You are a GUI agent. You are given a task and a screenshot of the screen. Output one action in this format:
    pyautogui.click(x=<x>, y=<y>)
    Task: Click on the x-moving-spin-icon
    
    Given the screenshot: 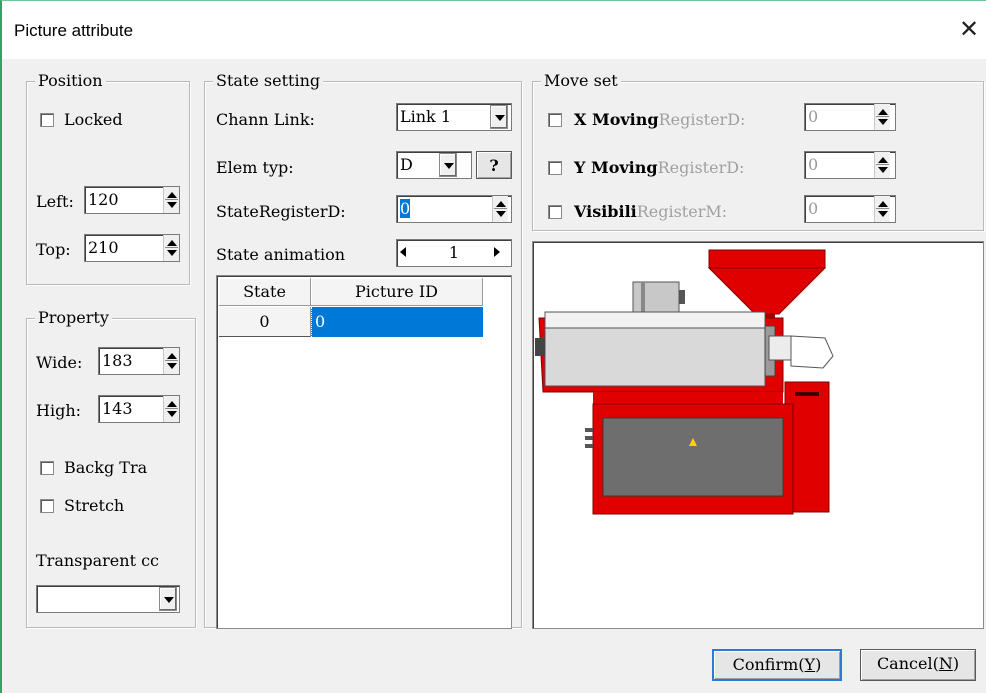 What is the action you would take?
    pyautogui.click(x=882, y=117)
    